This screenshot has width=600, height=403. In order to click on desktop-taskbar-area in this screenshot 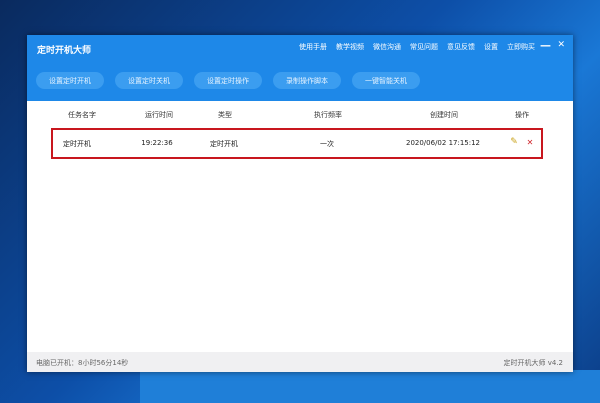, I will do `click(370, 386)`.